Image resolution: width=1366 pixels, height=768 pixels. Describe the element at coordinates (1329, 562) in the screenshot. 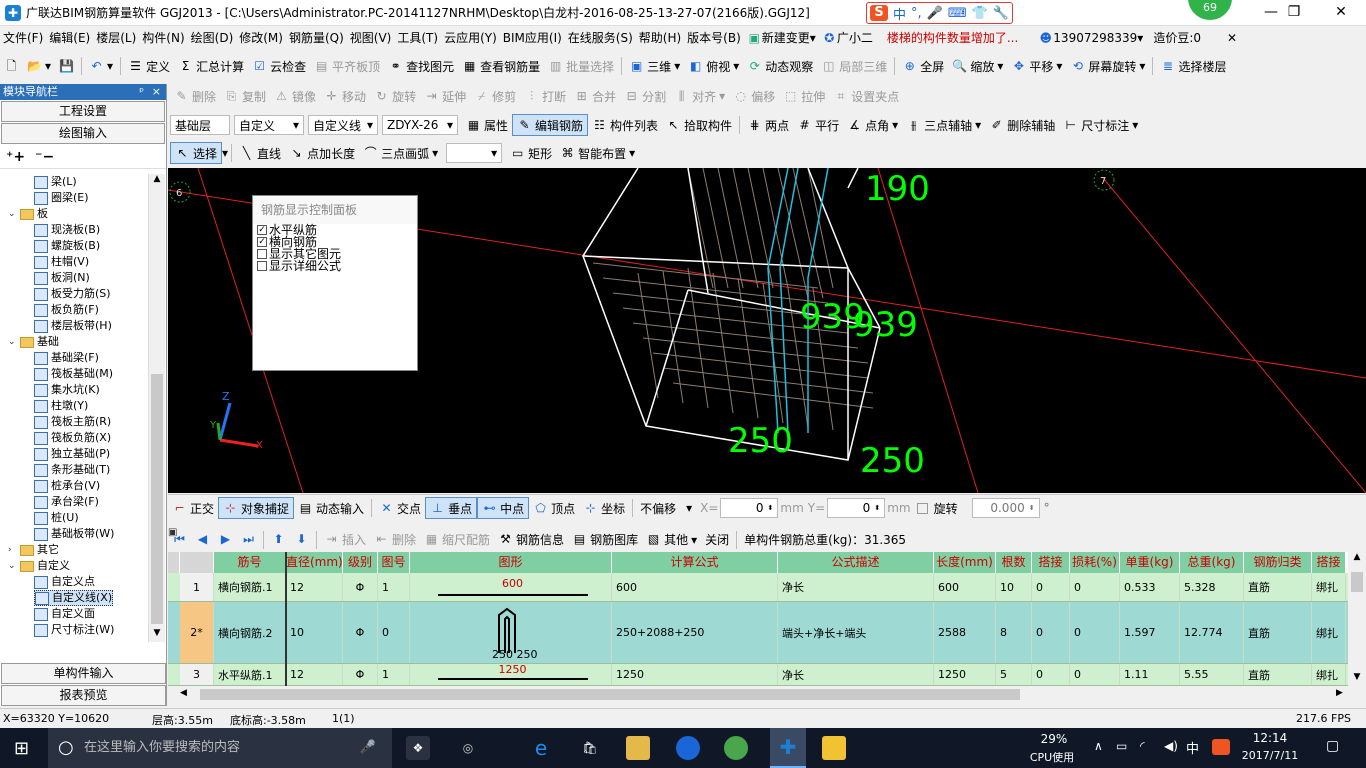

I see `col-lap-type: 搭接` at that location.